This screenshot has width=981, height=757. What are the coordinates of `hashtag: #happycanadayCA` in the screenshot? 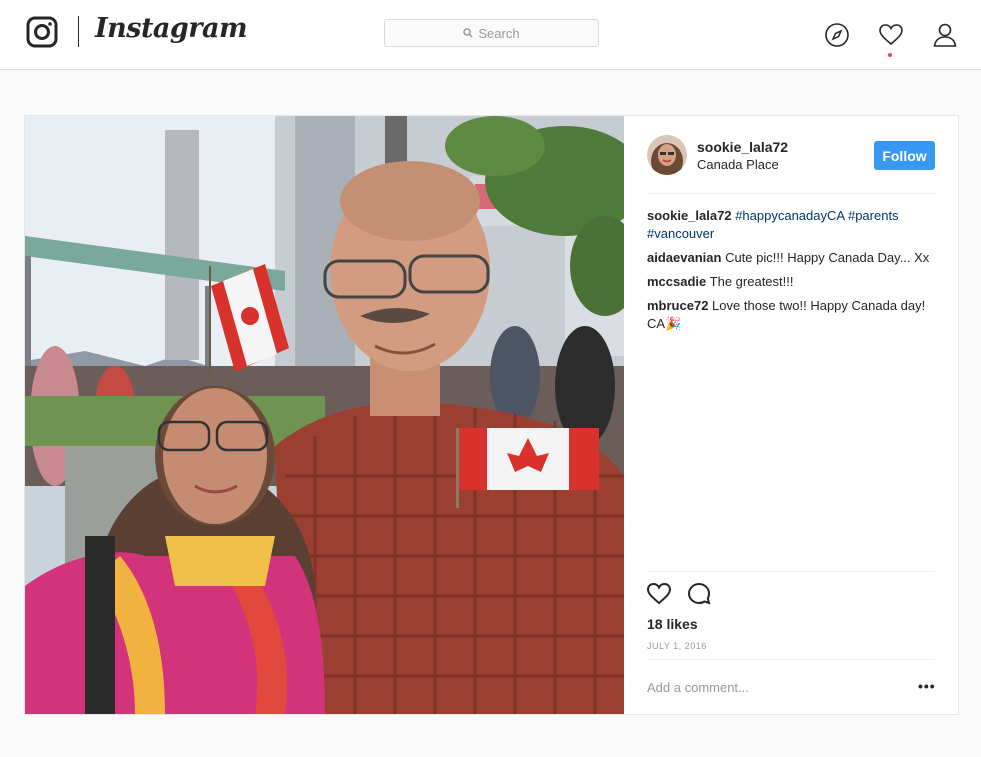 It's located at (789, 215).